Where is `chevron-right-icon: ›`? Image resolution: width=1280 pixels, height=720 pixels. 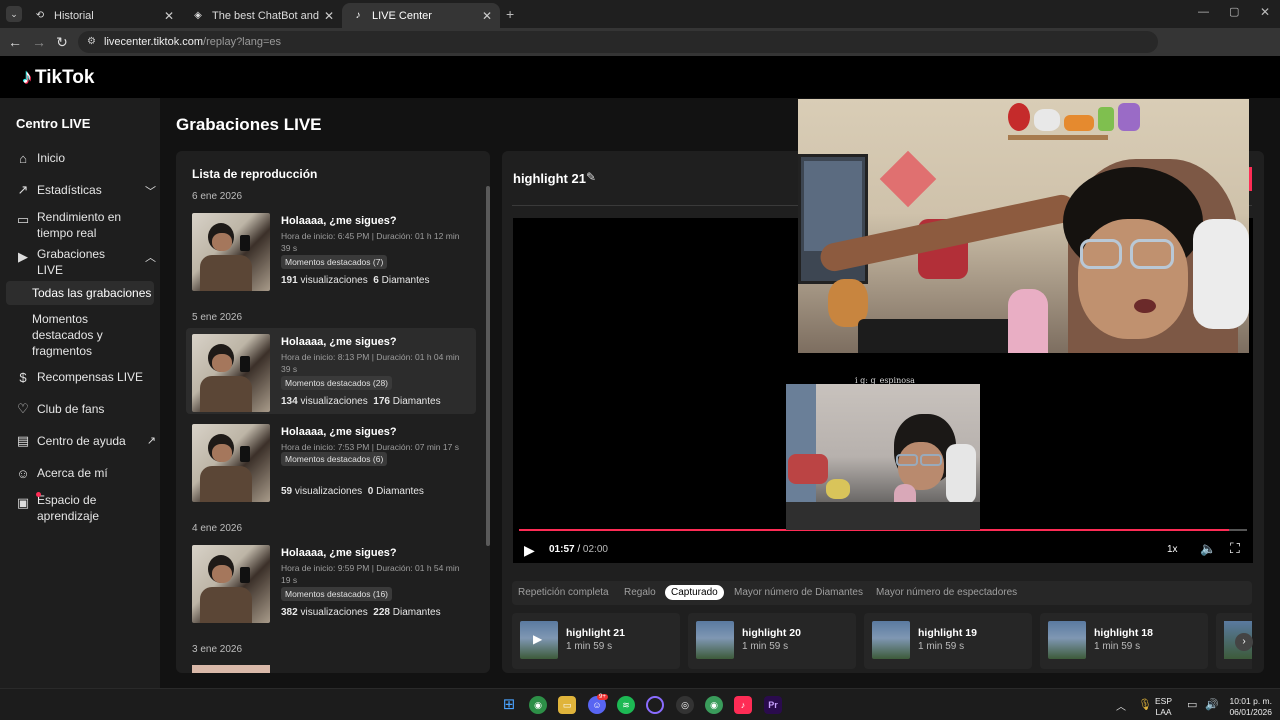
chevron-right-icon: › is located at coordinates (1244, 642).